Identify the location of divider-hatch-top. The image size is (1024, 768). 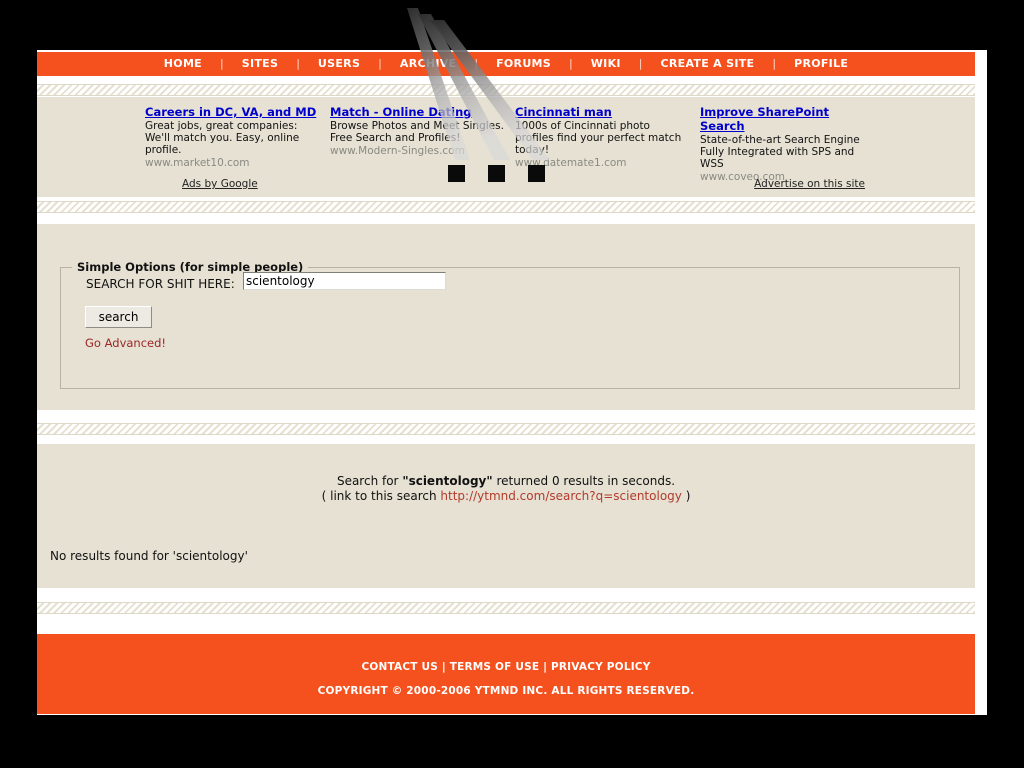
(506, 90).